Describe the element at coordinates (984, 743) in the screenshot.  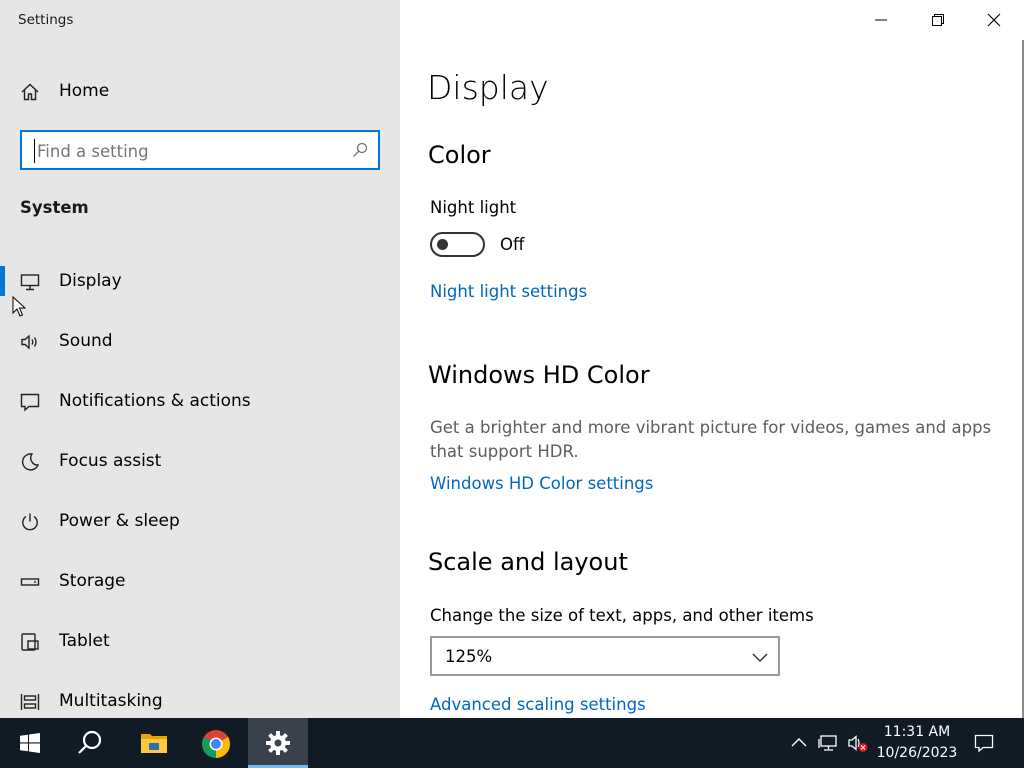
I see `action-center-icon` at that location.